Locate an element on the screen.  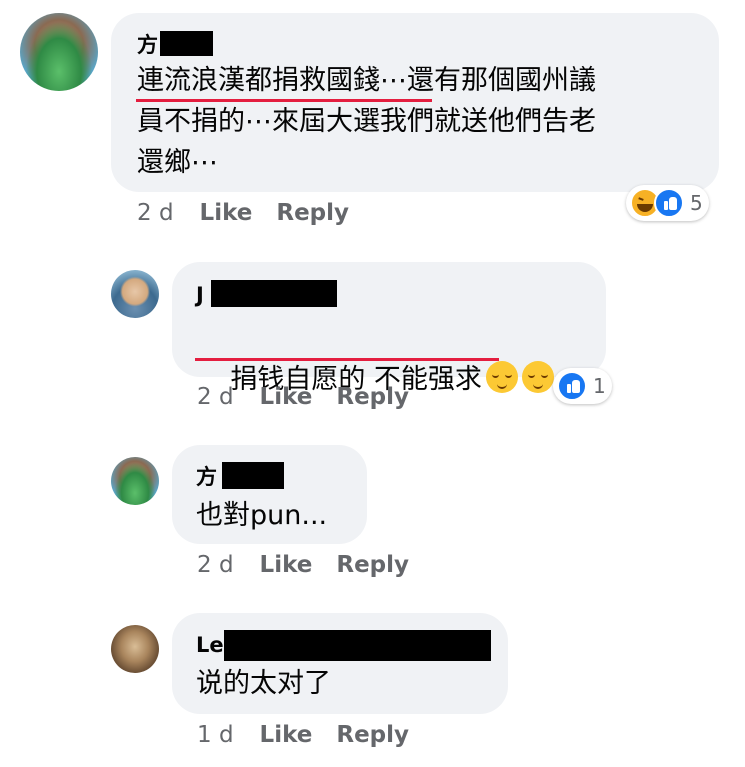
comment-text-line-1: 連流浪漢都捐救國錢⋯還有那個國州議 is located at coordinates (366, 80).